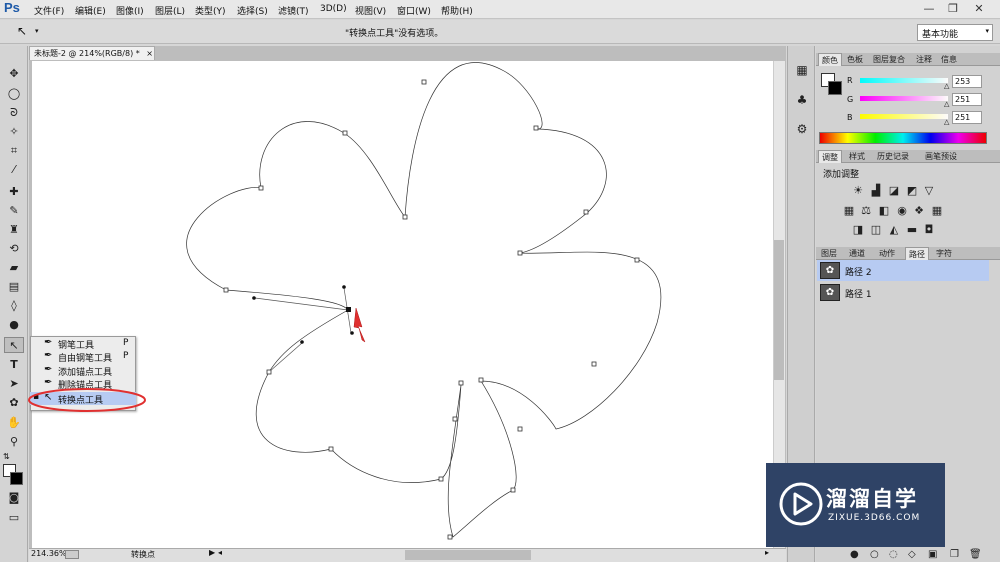  What do you see at coordinates (967, 117) in the screenshot?
I see `blue-value: 251` at bounding box center [967, 117].